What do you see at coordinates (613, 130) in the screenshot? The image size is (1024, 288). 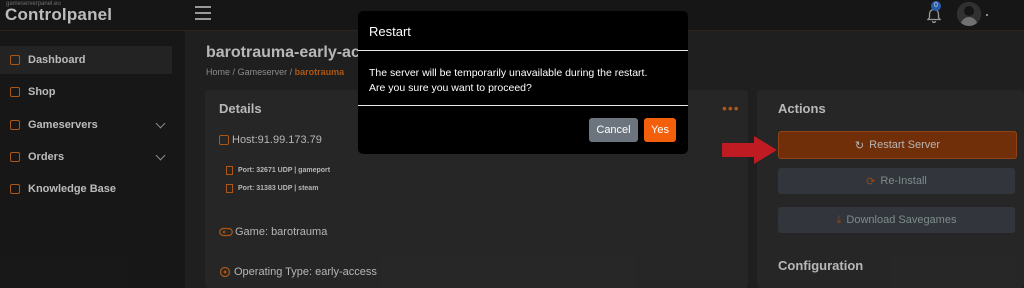 I see `cancel-button: Cancel` at bounding box center [613, 130].